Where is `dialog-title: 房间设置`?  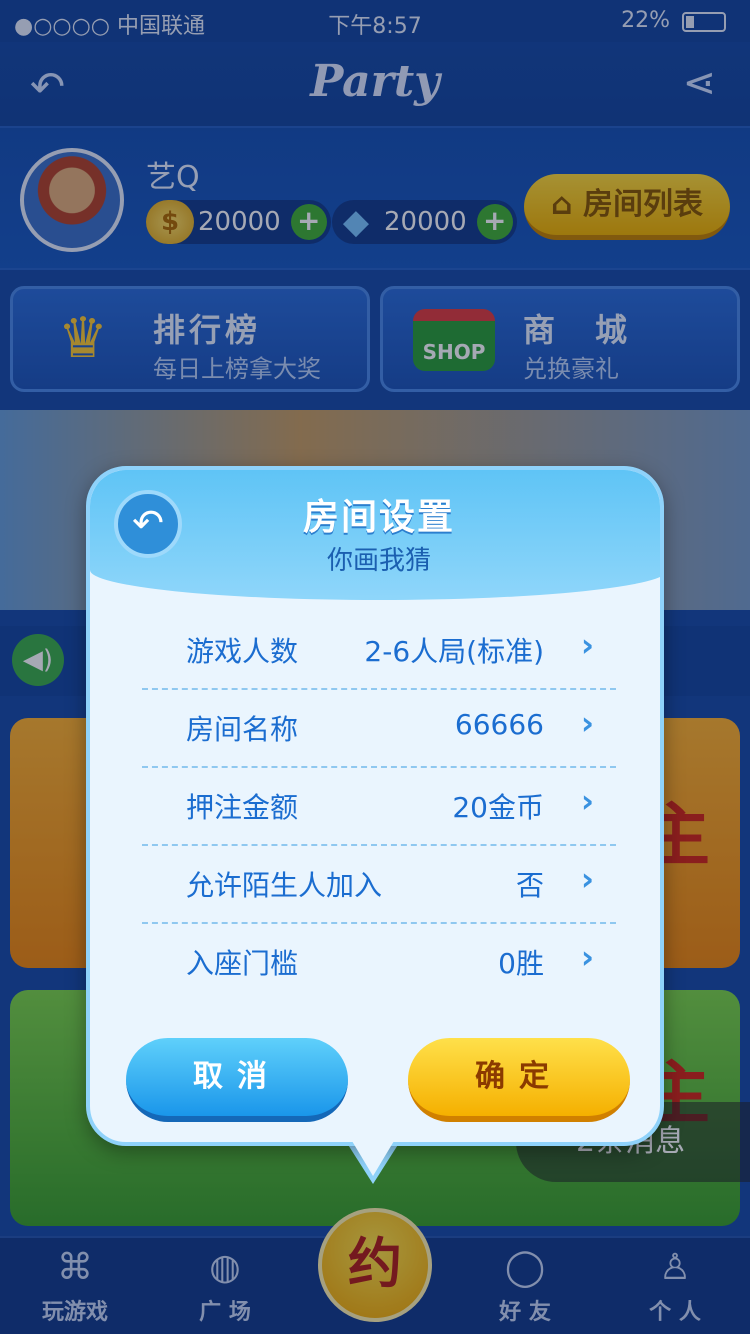 dialog-title: 房间设置 is located at coordinates (378, 517).